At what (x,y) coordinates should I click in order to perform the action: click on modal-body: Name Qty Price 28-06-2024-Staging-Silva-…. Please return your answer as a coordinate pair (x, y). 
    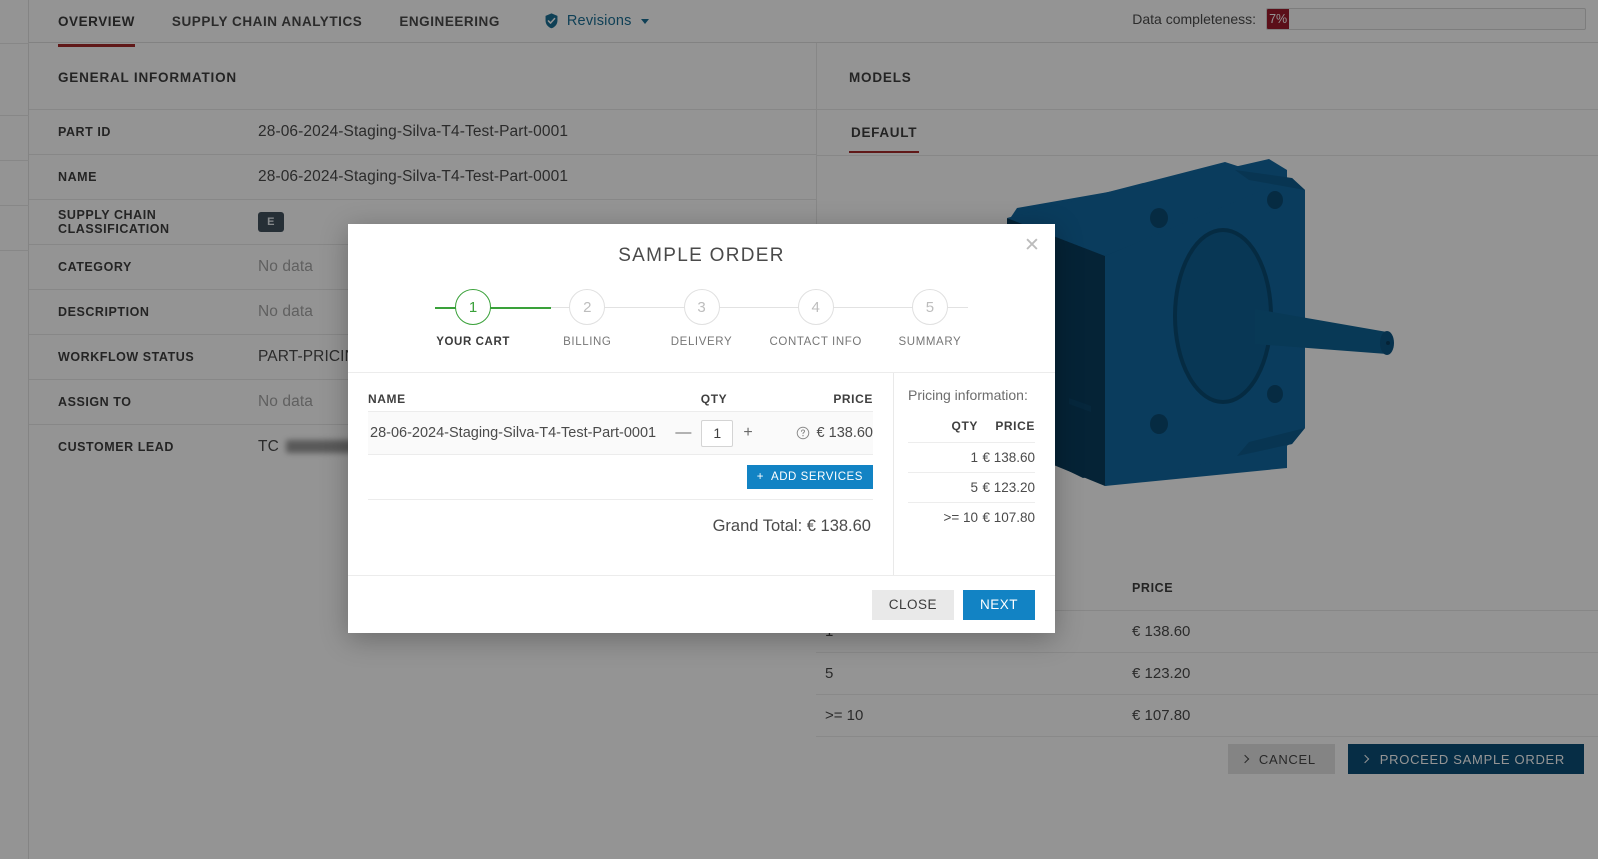
    Looking at the image, I should click on (701, 473).